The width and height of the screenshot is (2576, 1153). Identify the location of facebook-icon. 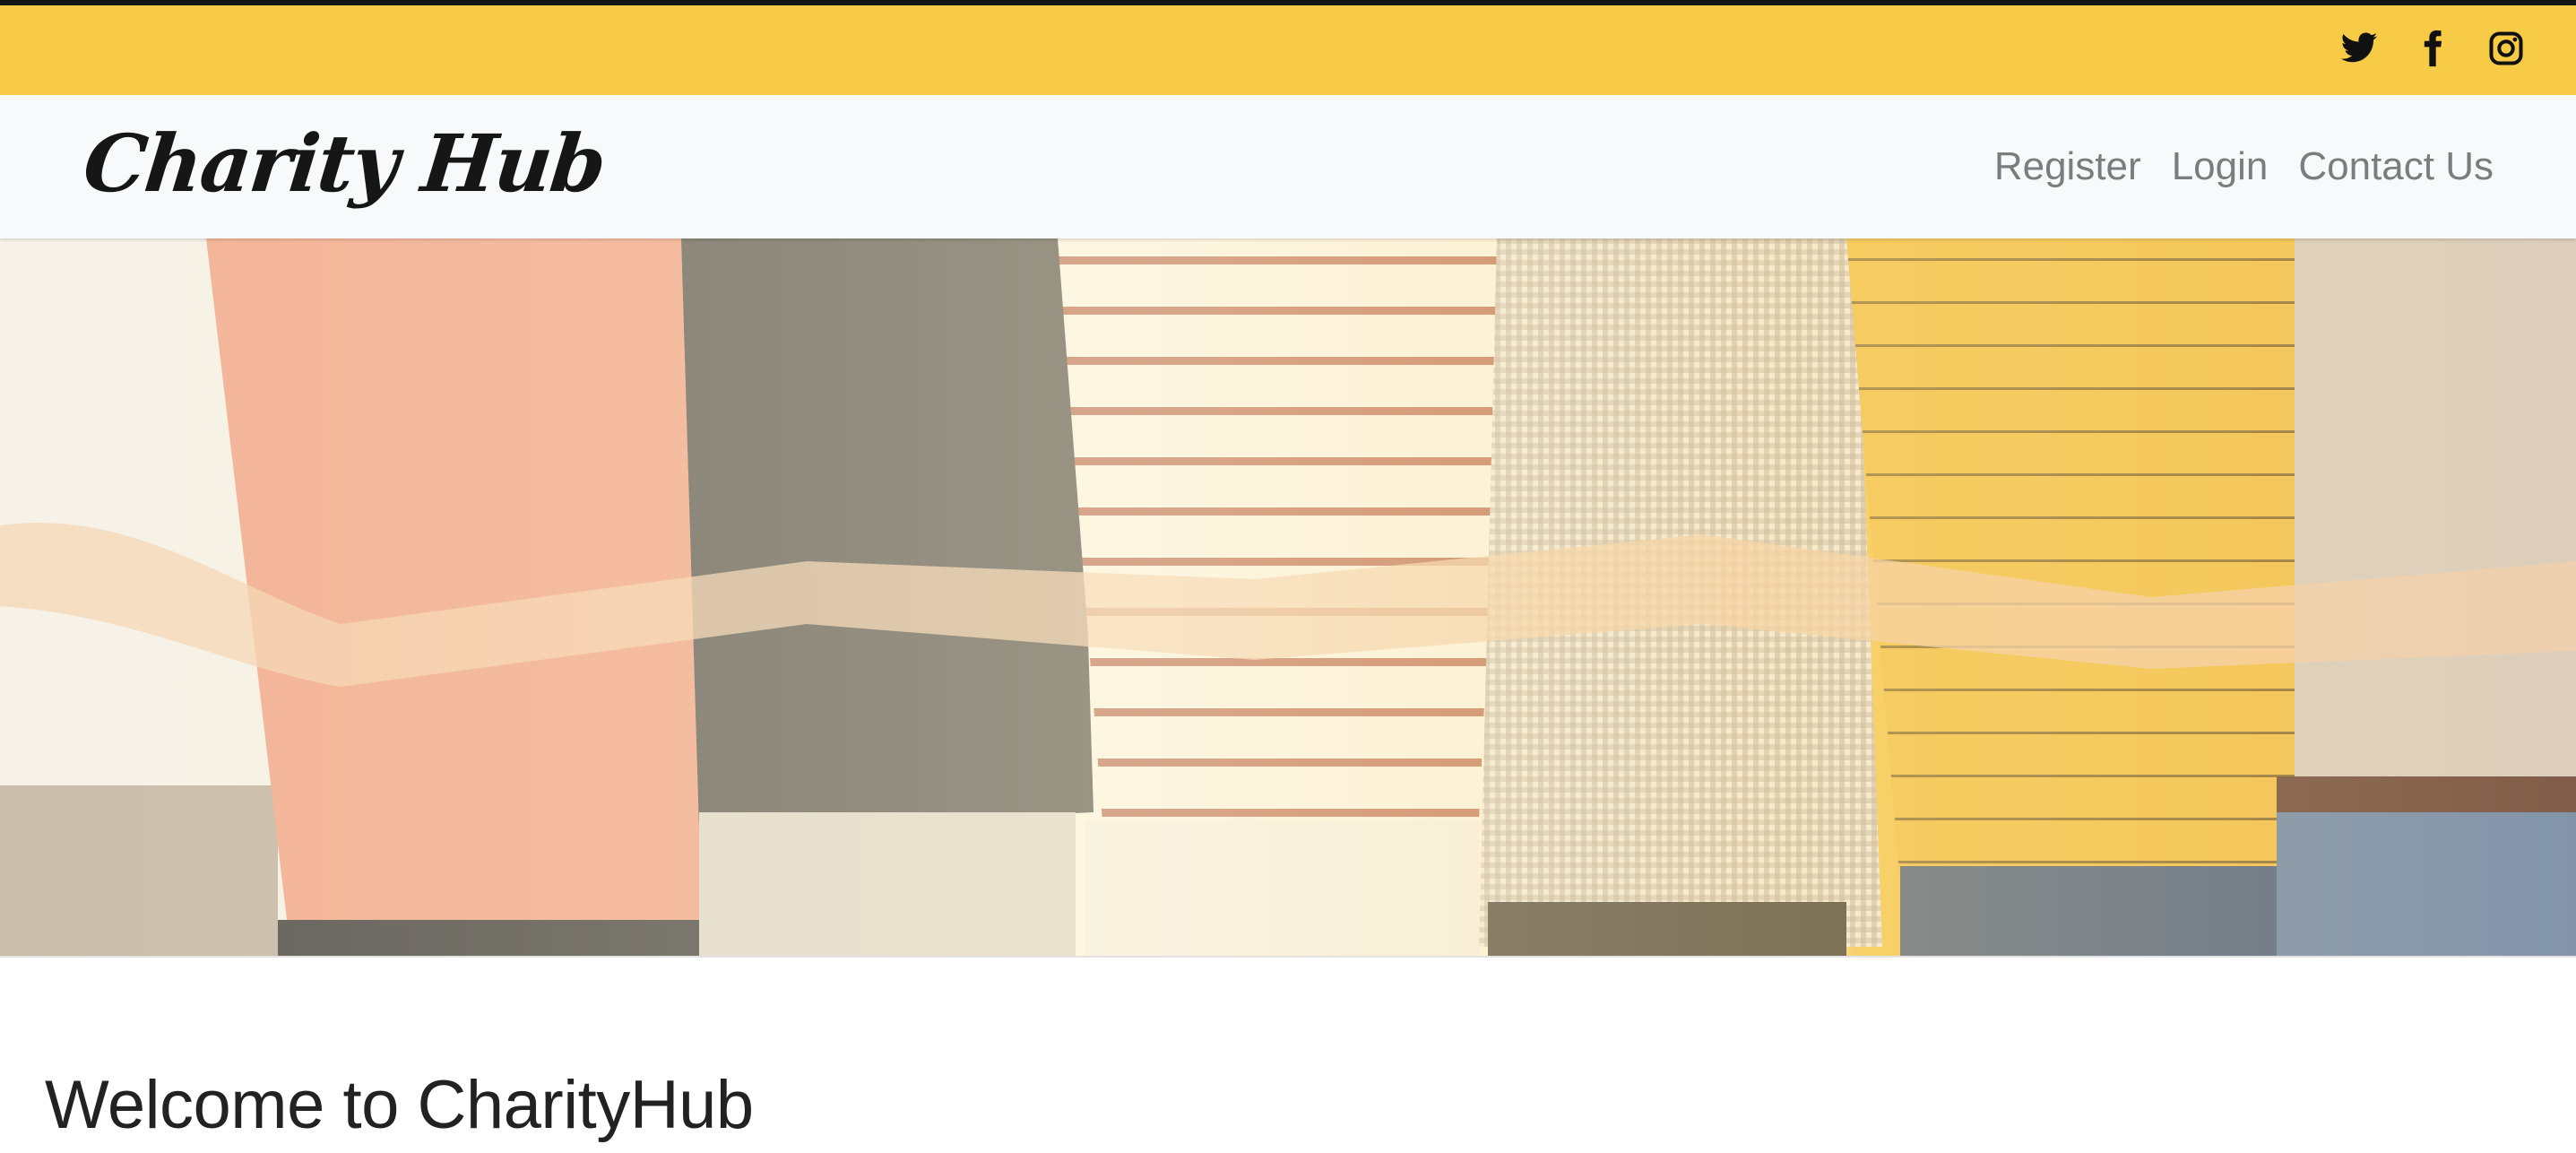
(2432, 48).